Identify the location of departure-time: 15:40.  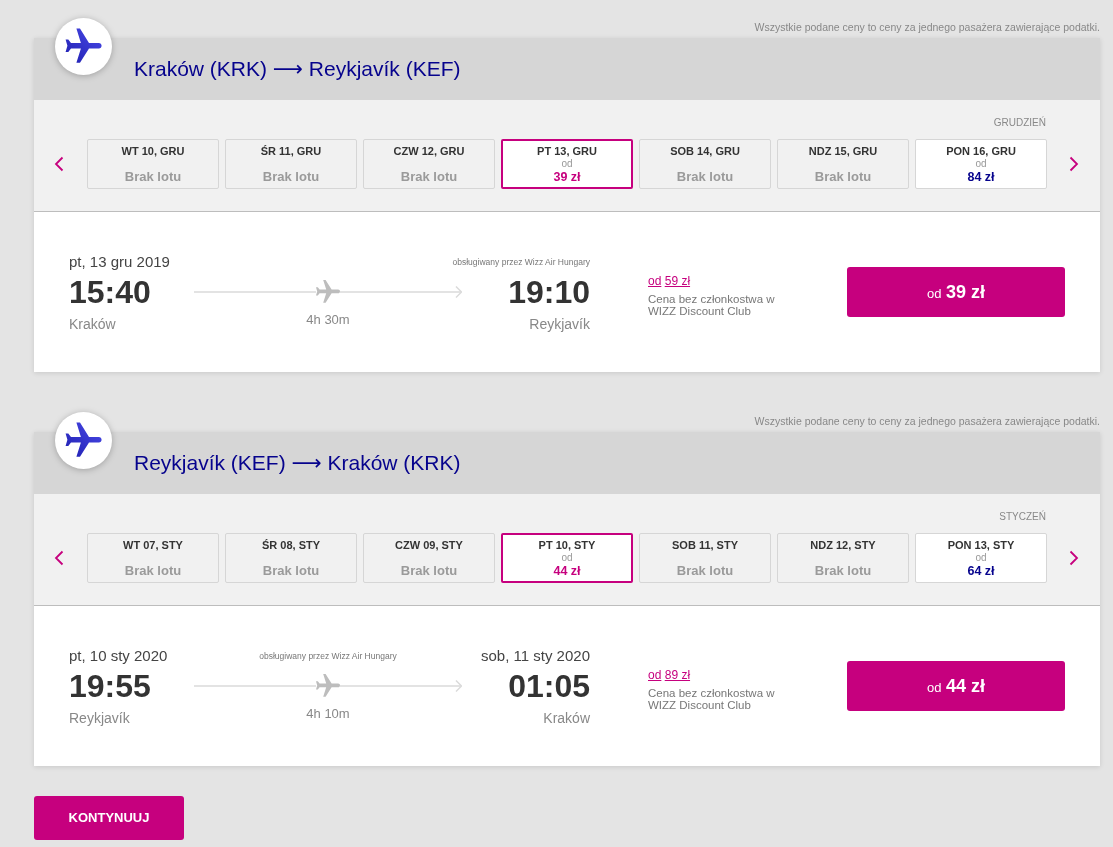
(110, 292).